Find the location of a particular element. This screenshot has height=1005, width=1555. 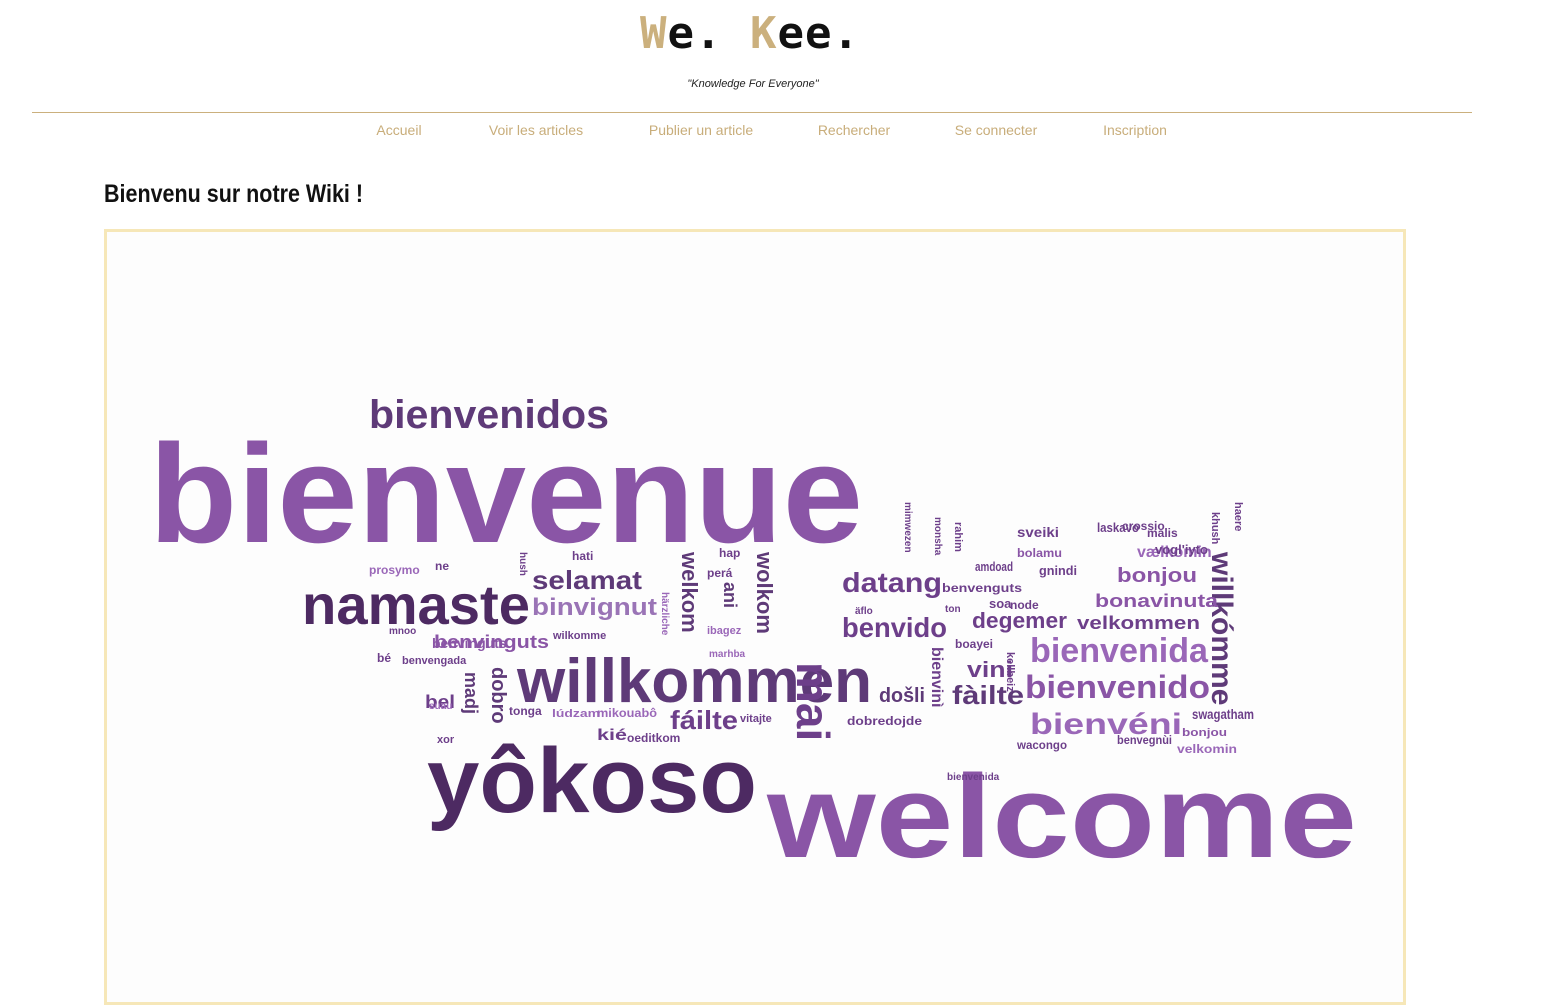

cloud-word: ani is located at coordinates (730, 595).